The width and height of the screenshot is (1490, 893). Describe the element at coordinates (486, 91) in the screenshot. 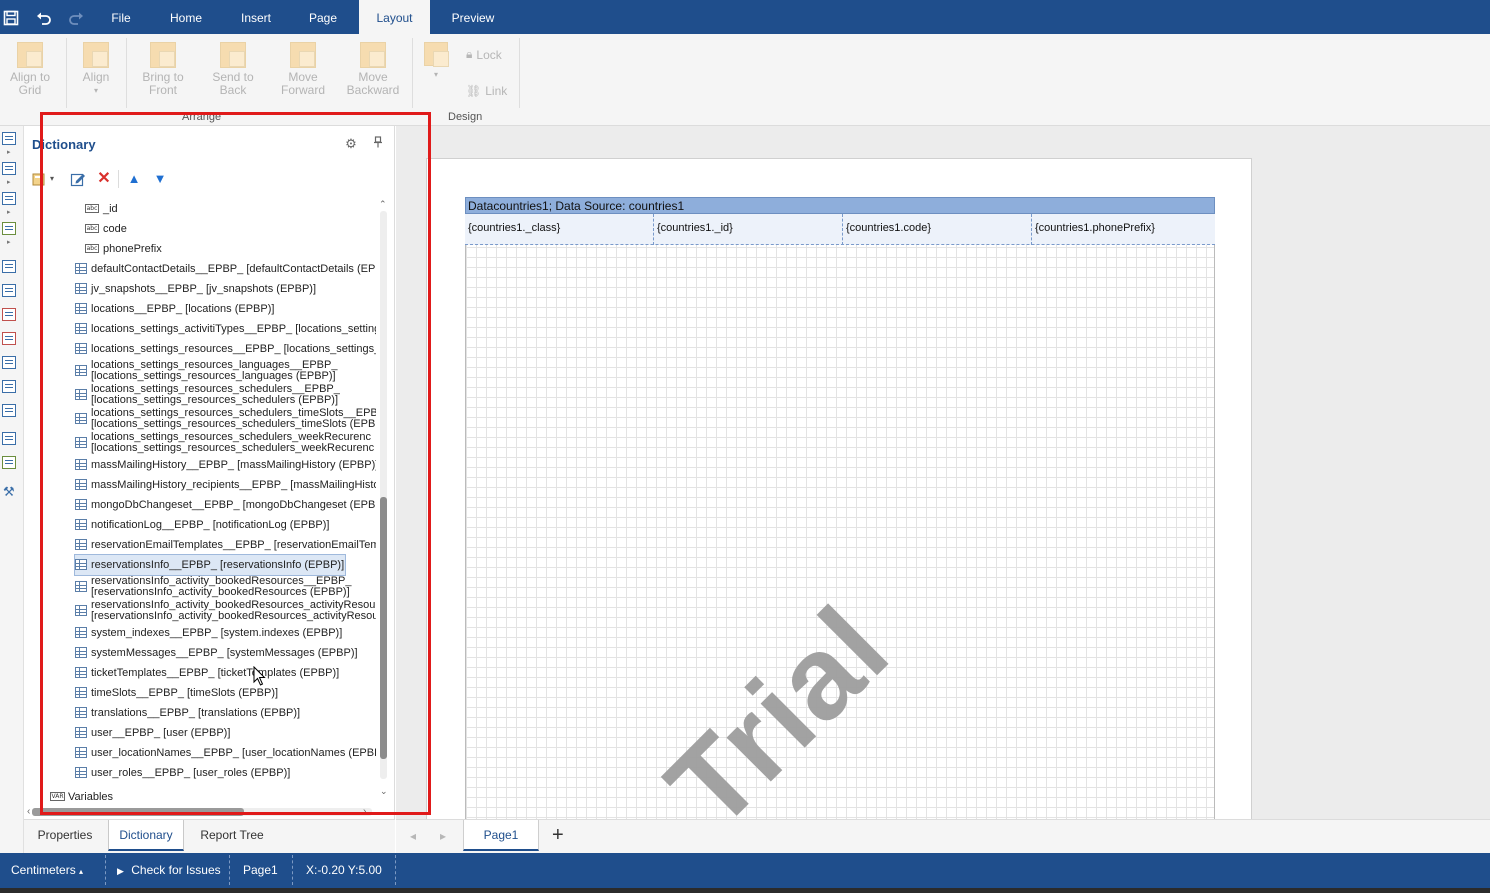

I see `link-button: ⛓︎ Link` at that location.